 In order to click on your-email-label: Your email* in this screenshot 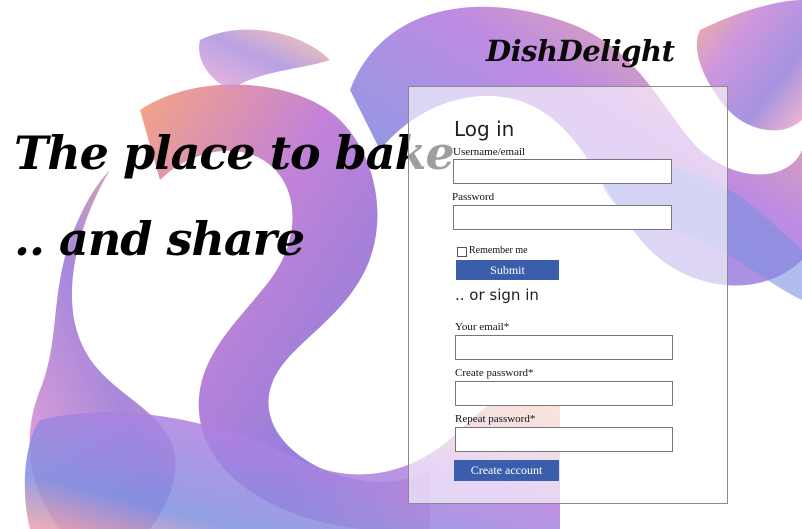, I will do `click(482, 327)`.